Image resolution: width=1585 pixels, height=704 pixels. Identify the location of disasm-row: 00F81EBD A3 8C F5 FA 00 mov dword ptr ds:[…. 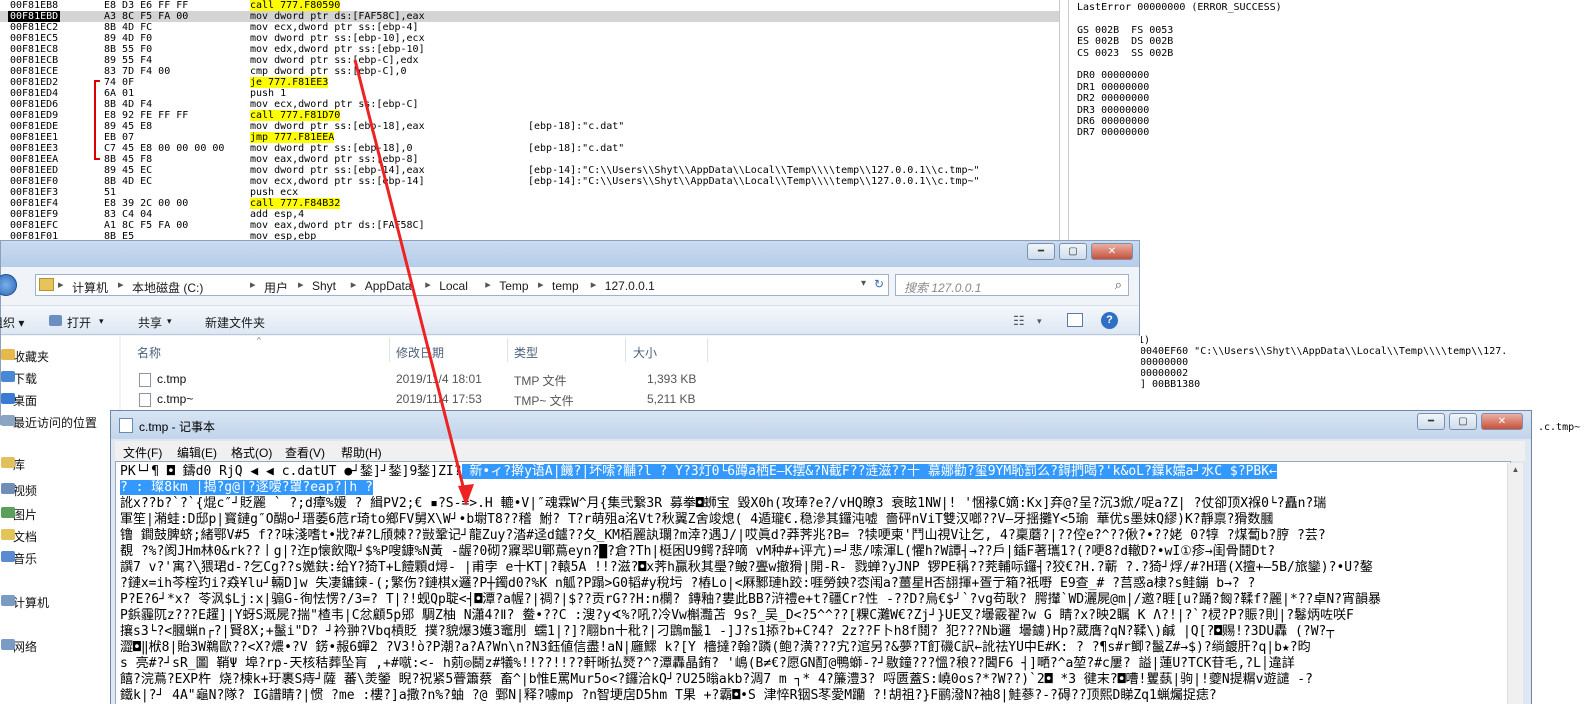
(529, 16).